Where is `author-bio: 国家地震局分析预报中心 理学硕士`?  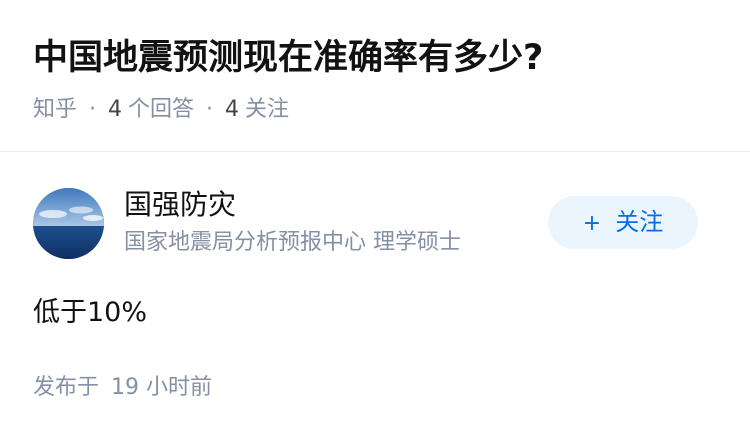
author-bio: 国家地震局分析预报中心 理学硕士 is located at coordinates (292, 242).